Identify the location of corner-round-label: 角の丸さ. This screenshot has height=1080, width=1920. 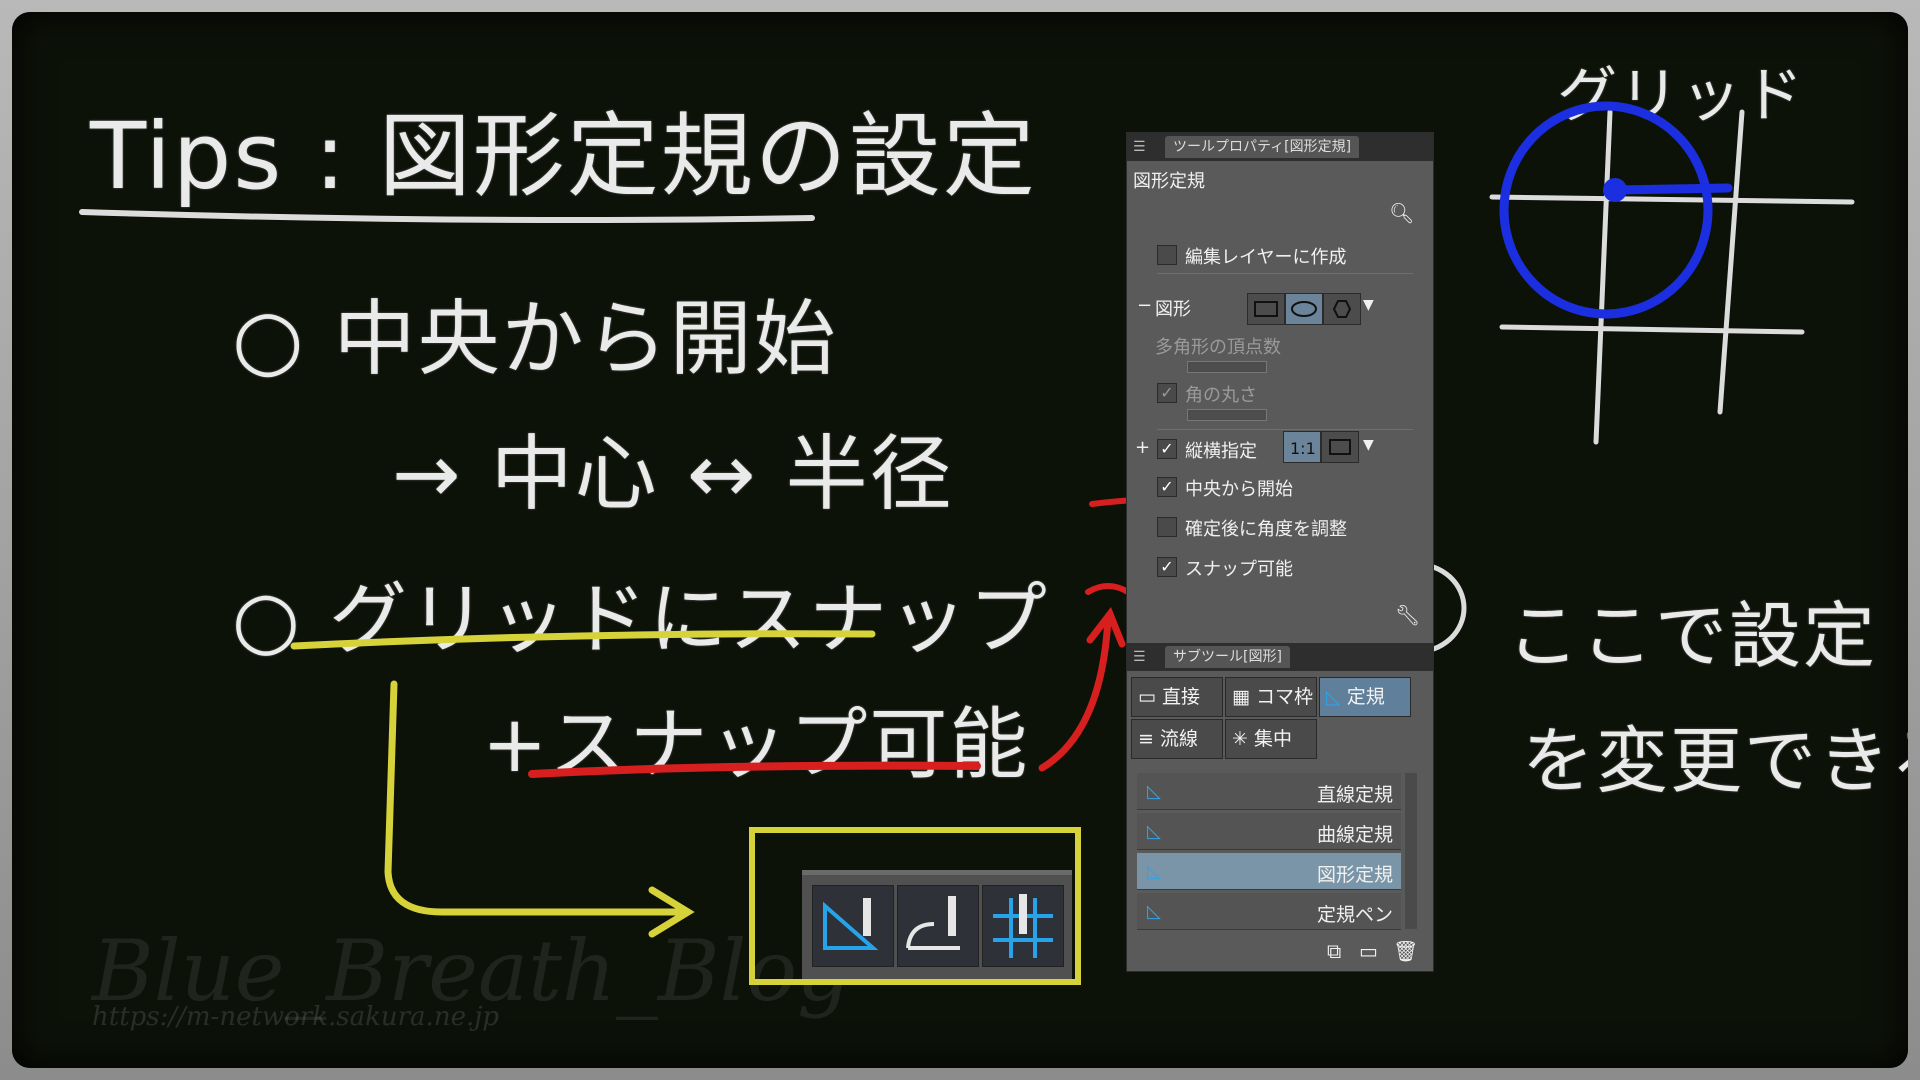
(1221, 395).